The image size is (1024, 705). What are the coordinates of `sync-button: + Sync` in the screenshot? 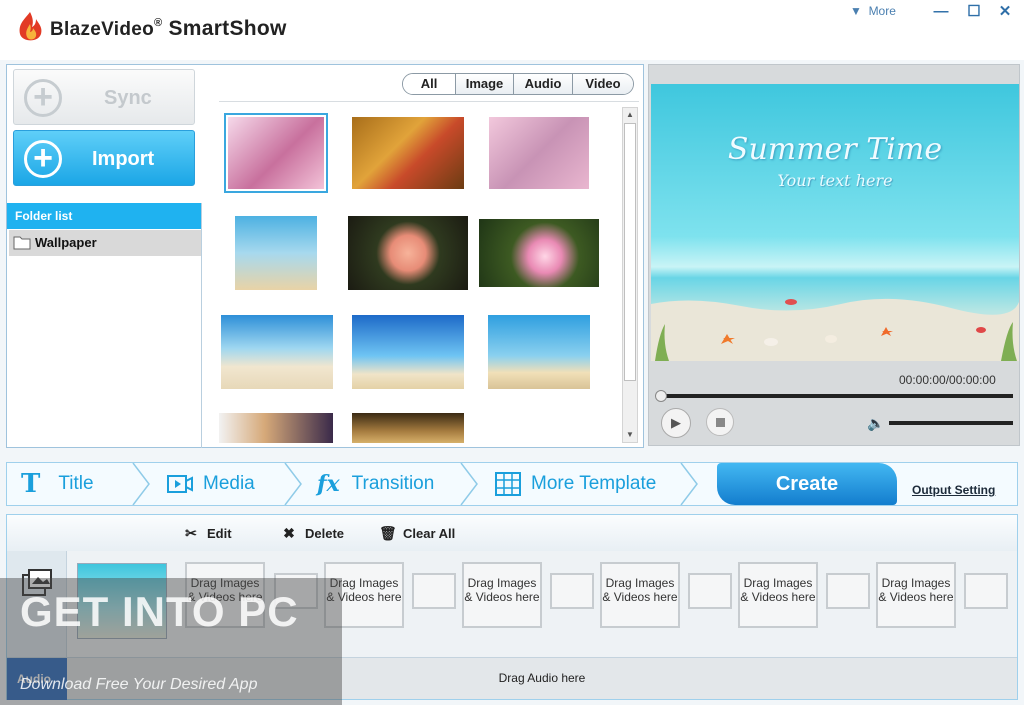 It's located at (104, 97).